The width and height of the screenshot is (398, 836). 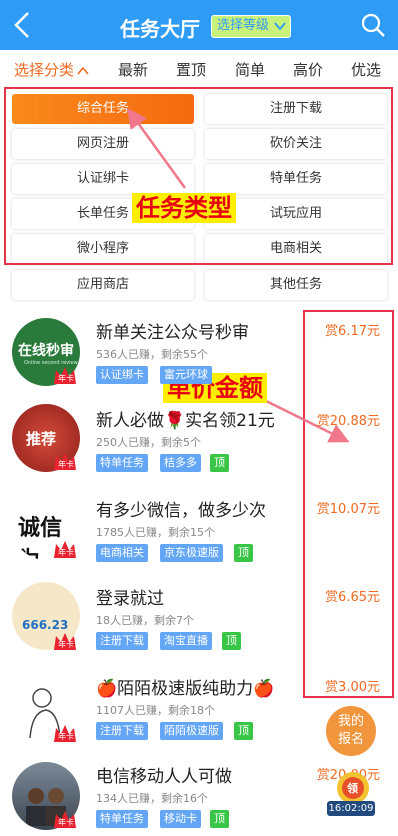 What do you see at coordinates (152, 354) in the screenshot?
I see `task-meta: 536人已赚，剩余55个` at bounding box center [152, 354].